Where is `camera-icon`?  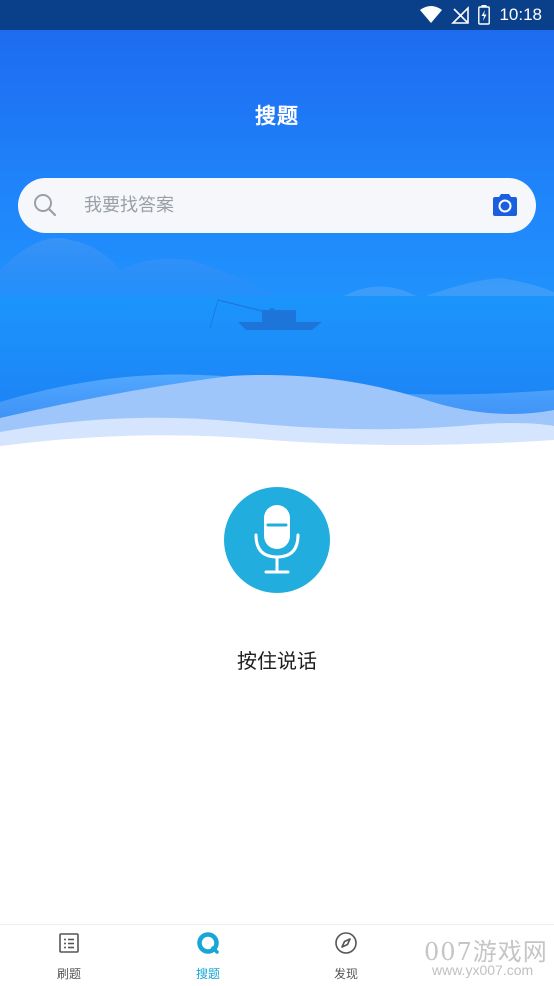 camera-icon is located at coordinates (505, 205).